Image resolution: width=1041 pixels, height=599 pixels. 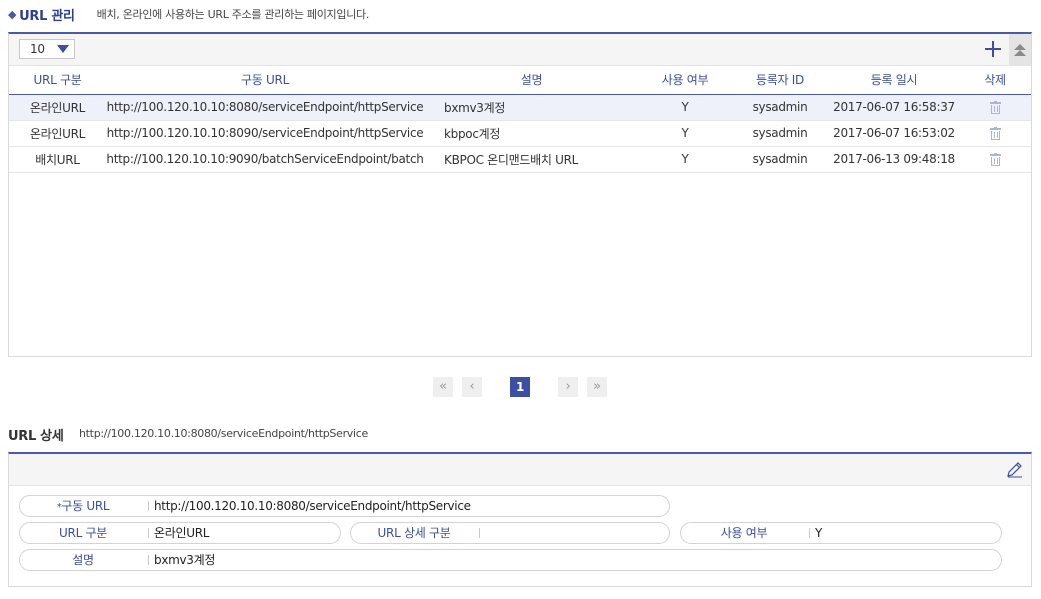 What do you see at coordinates (63, 49) in the screenshot?
I see `chevron-down-icon` at bounding box center [63, 49].